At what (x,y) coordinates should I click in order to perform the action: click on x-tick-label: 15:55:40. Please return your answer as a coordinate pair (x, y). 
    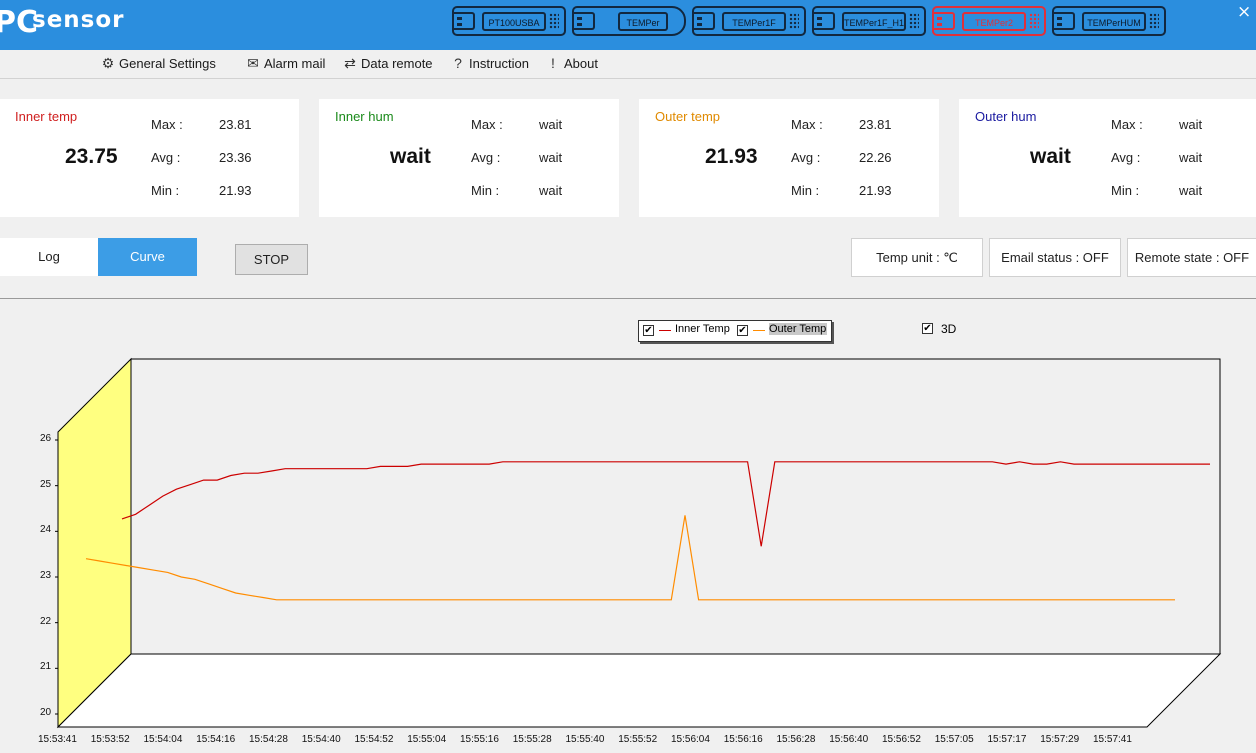
    Looking at the image, I should click on (585, 739).